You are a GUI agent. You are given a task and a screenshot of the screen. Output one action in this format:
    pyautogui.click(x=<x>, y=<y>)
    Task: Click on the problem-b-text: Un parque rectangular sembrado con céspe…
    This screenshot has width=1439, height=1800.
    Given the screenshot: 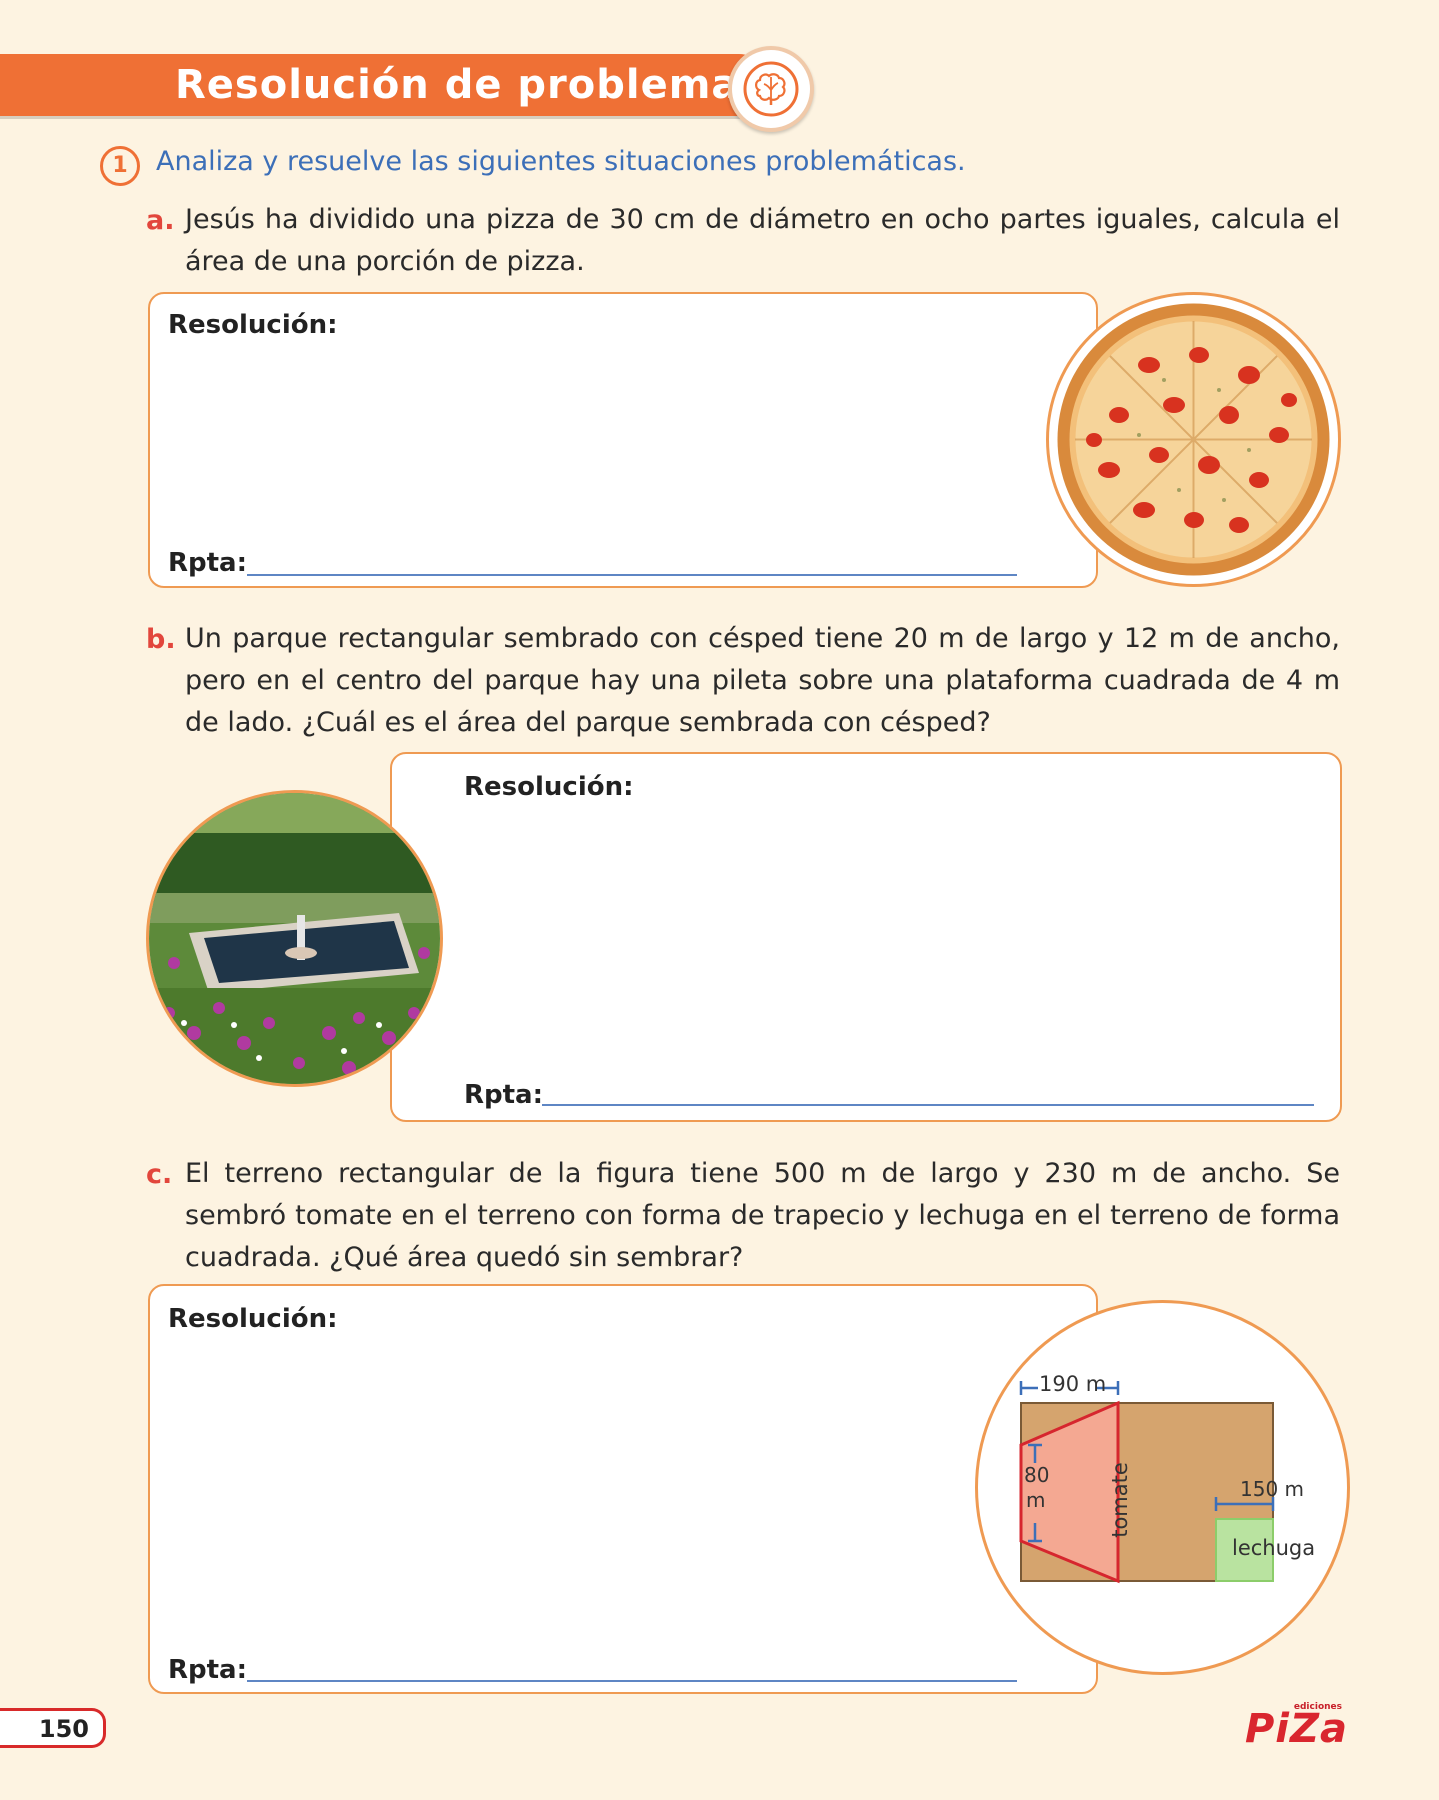 What is the action you would take?
    pyautogui.click(x=762, y=680)
    